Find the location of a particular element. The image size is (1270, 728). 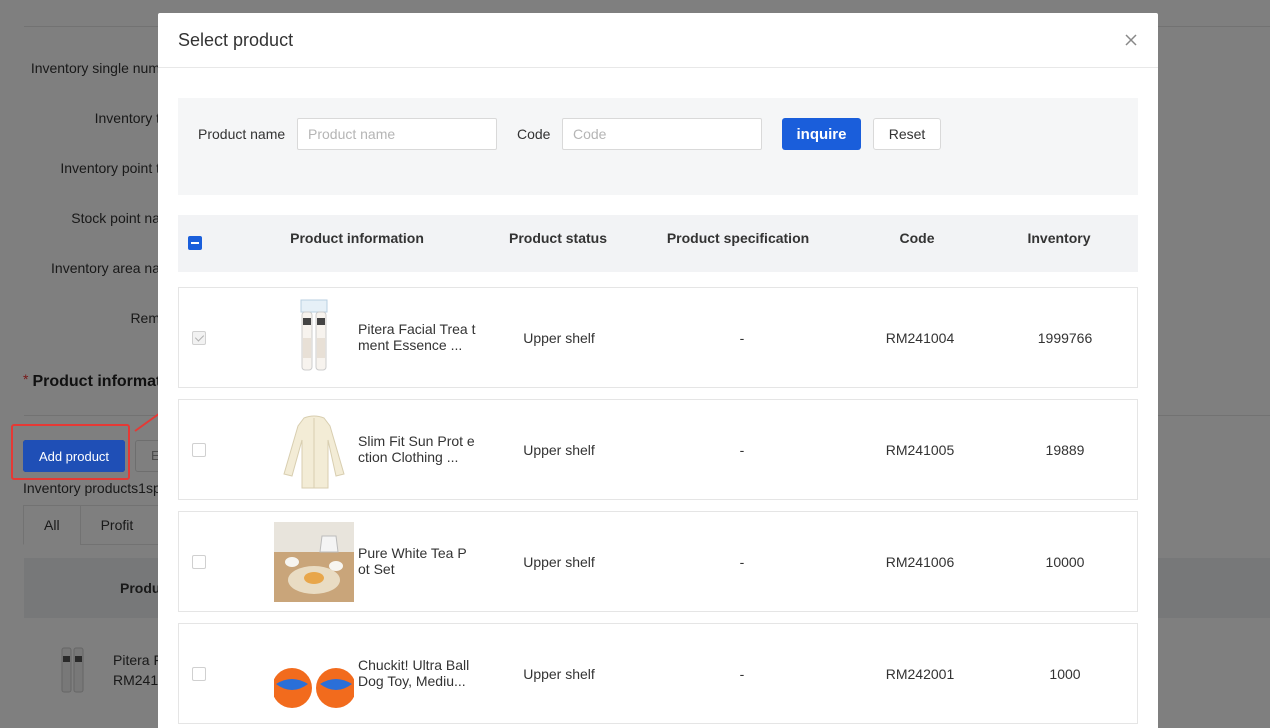

product-inventory: 1000 is located at coordinates (1065, 674).